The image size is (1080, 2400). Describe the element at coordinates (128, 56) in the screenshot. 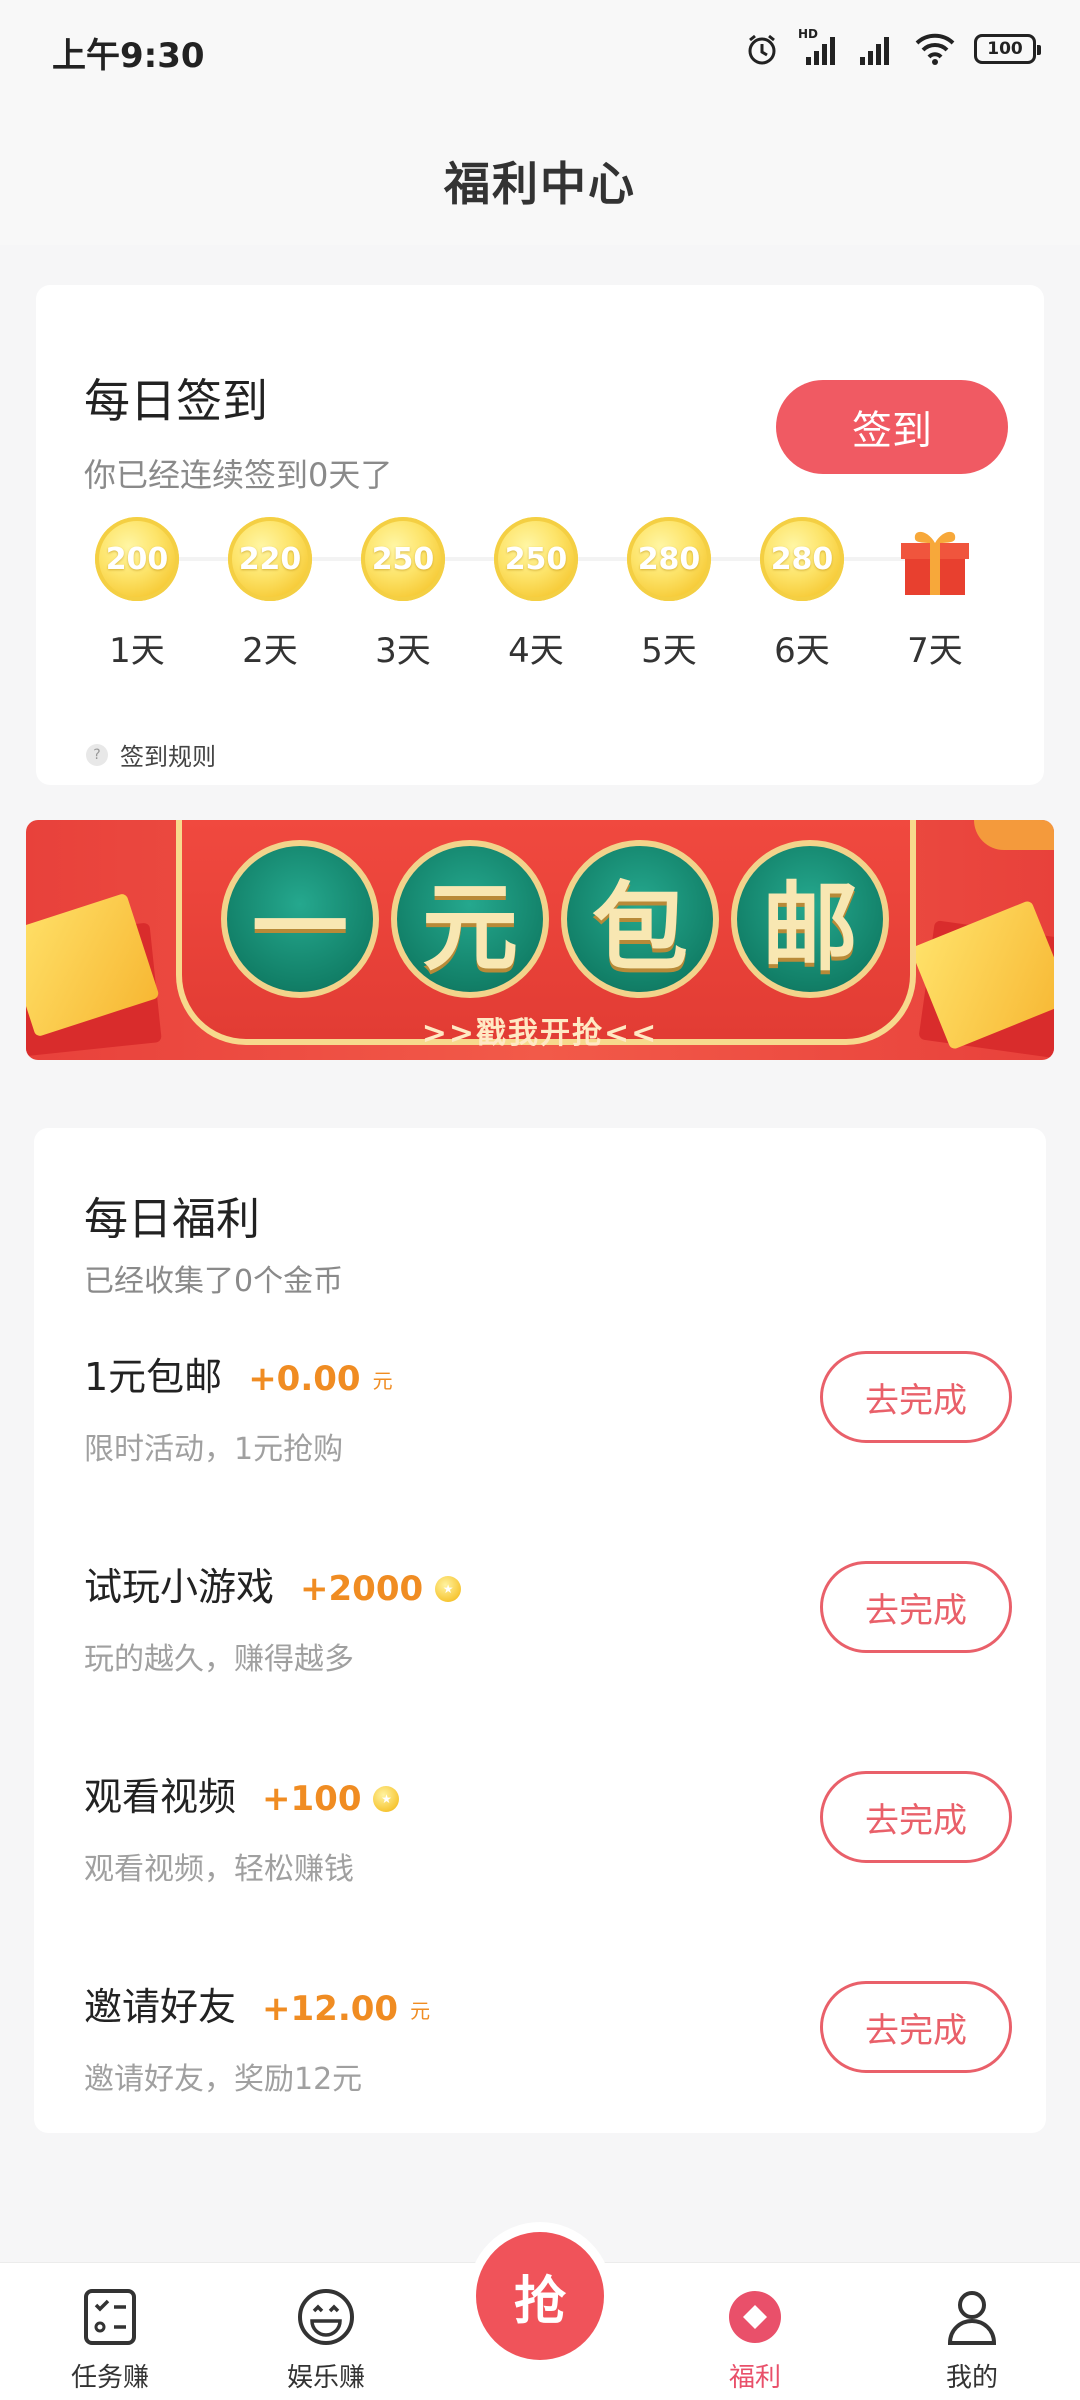

I see `status-time: 上午9:30` at that location.